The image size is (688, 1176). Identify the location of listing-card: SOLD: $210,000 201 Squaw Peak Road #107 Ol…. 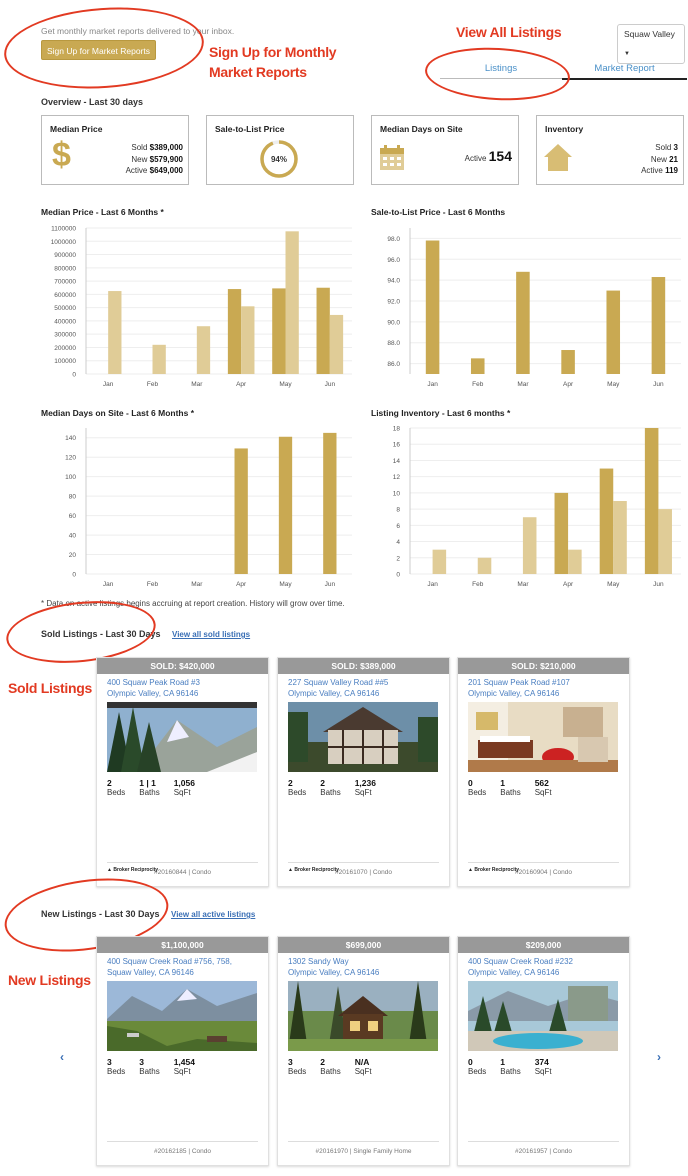
(543, 772).